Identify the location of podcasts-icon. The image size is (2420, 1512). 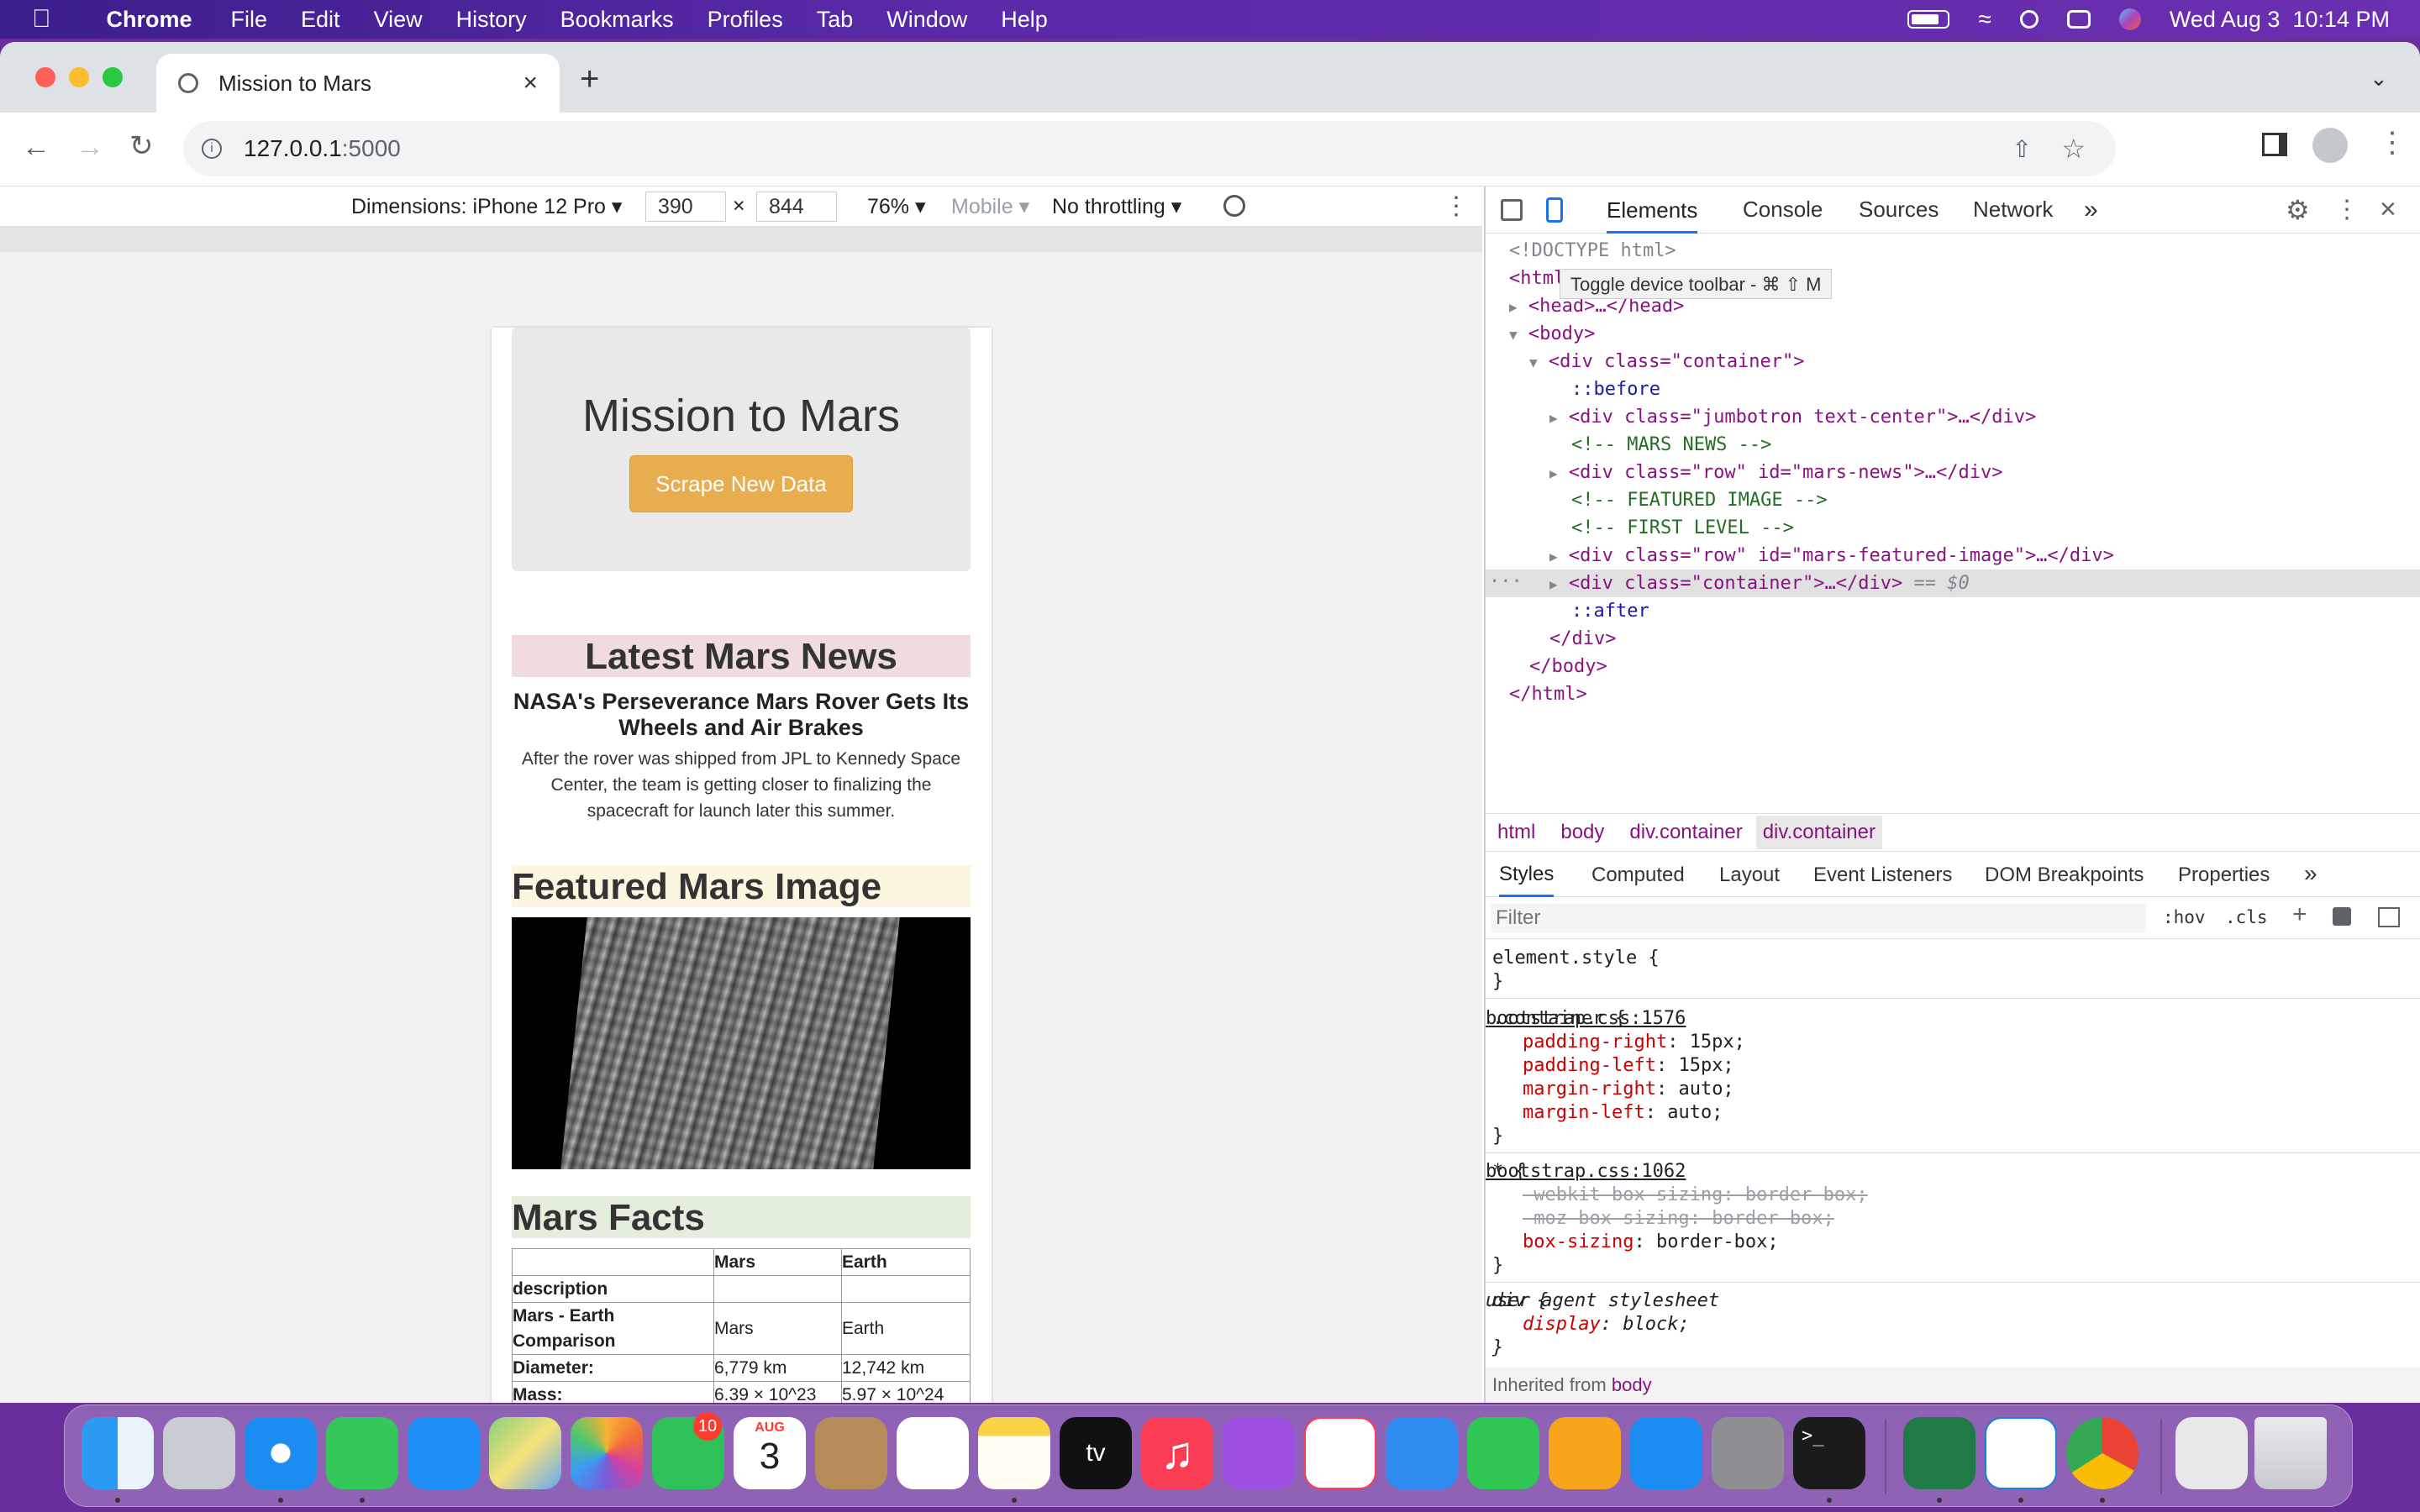
(1259, 1453).